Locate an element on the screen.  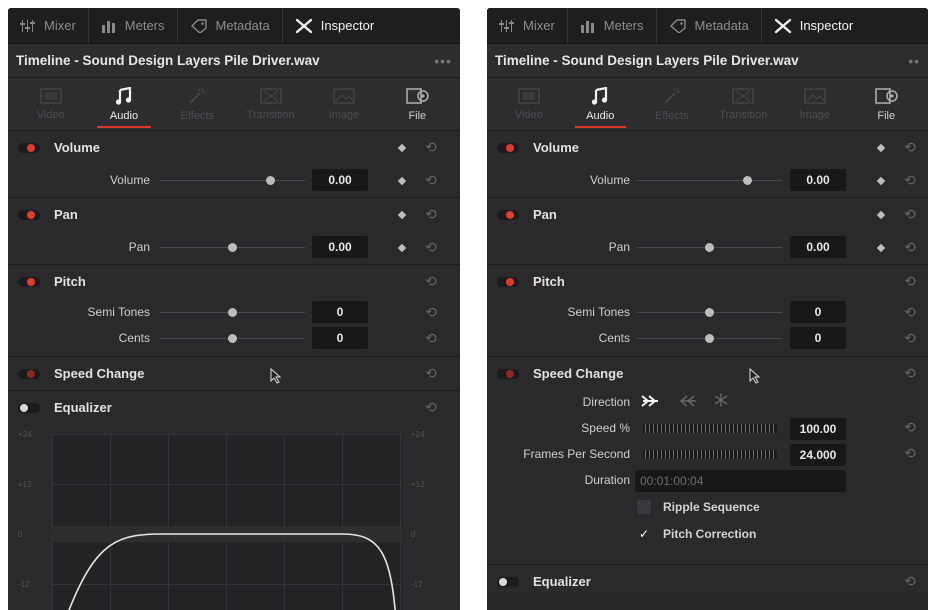
pitch-correction-checkbox: ✓ is located at coordinates (644, 534).